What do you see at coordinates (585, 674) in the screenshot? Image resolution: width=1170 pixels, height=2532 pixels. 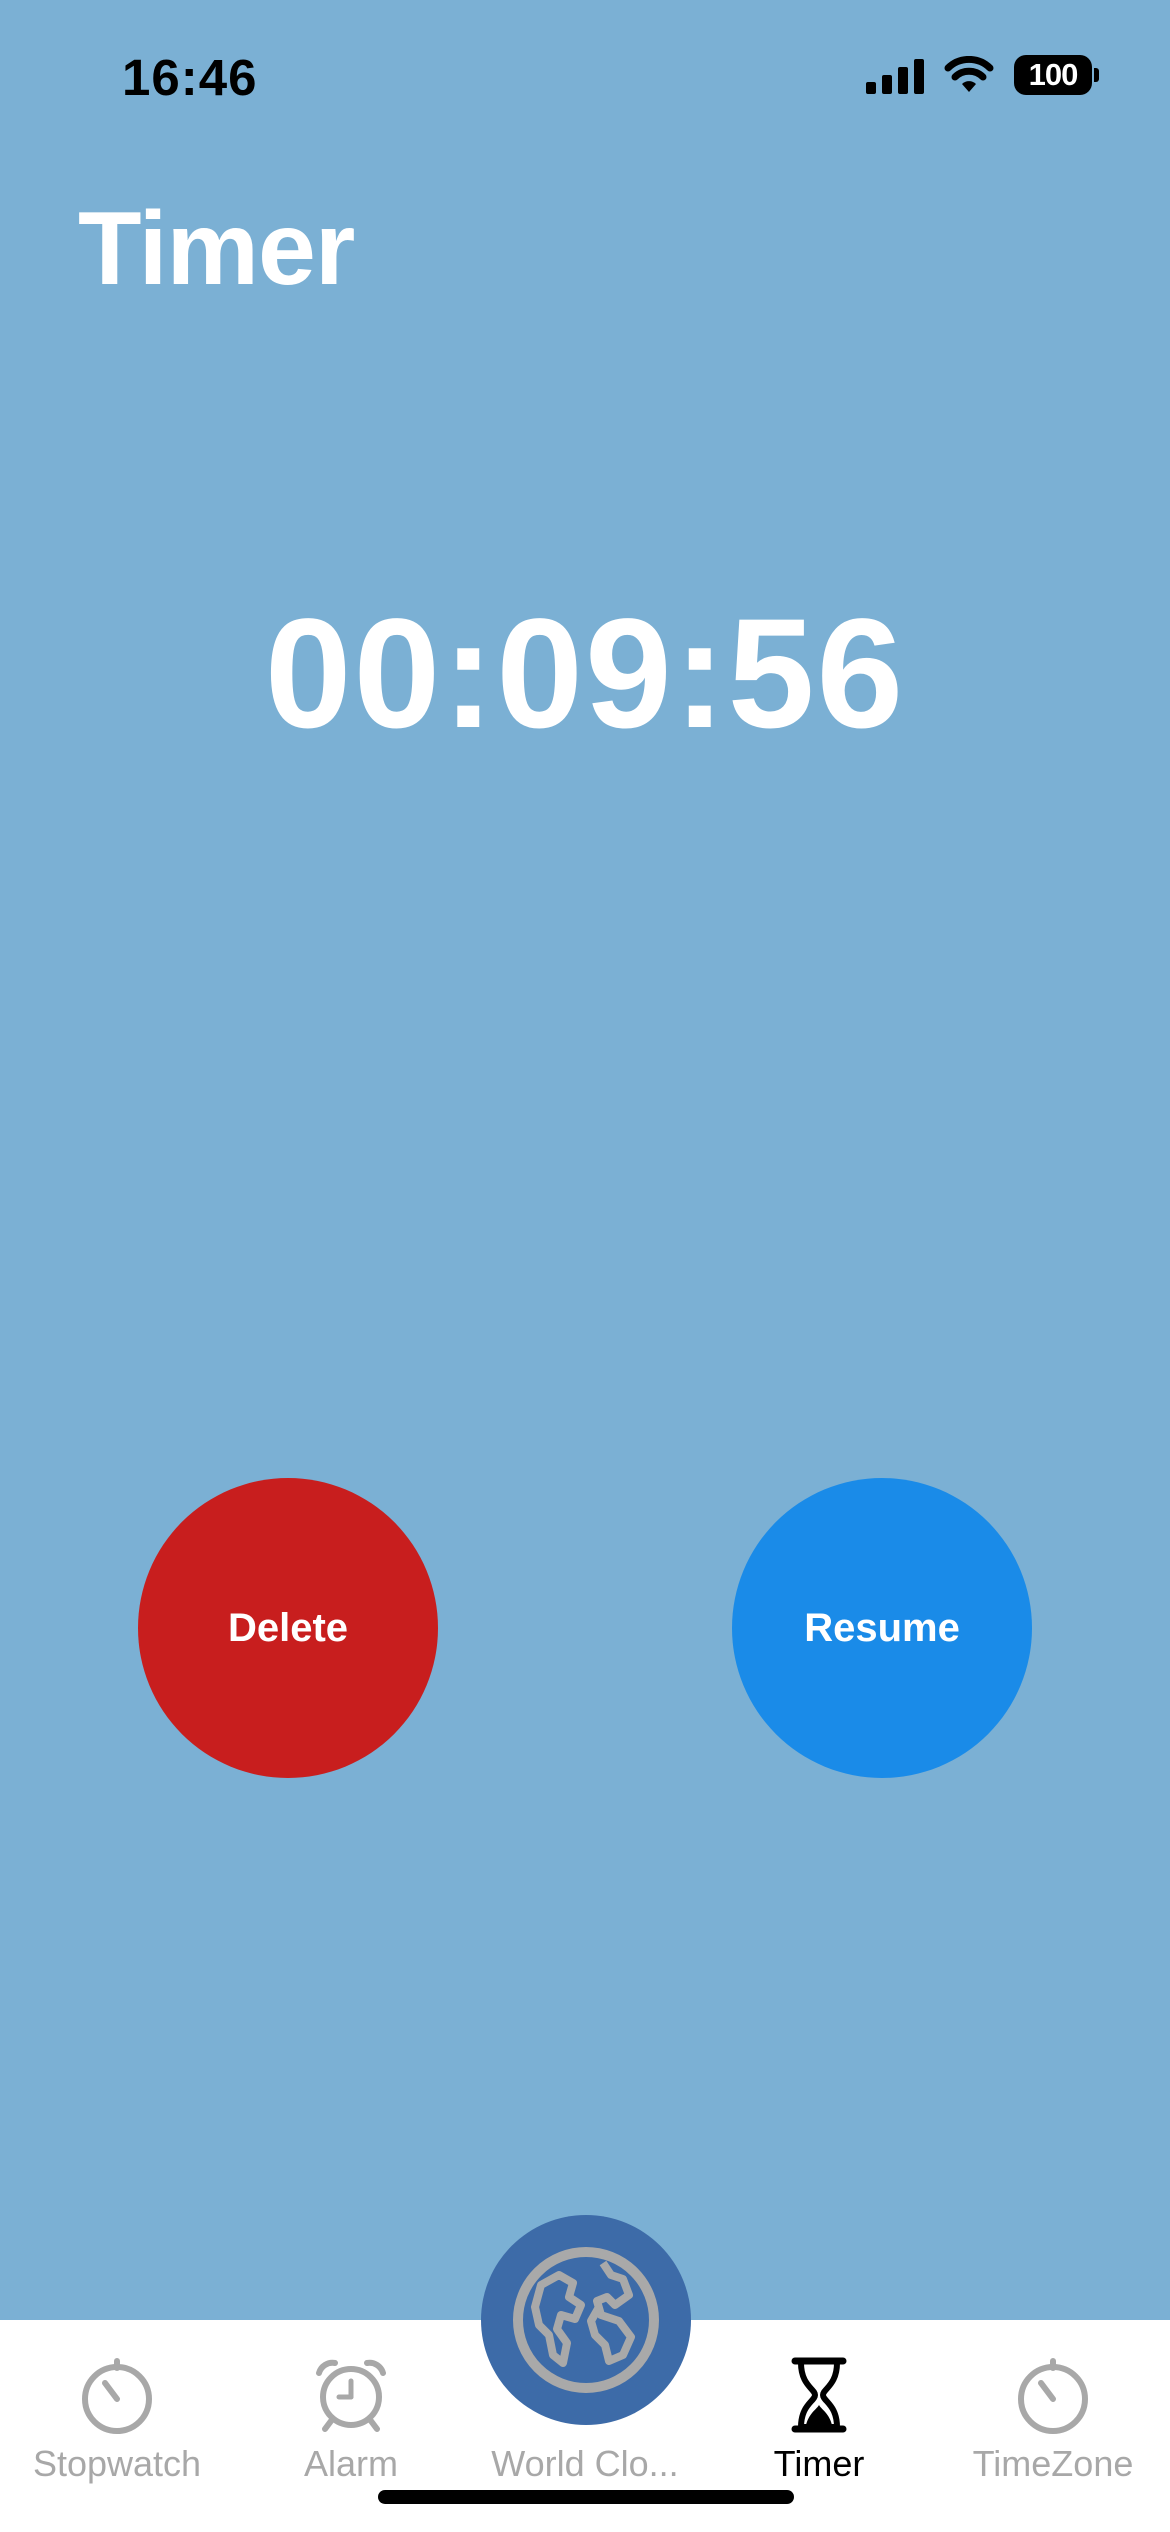 I see `timer-countdown: 00:09:56` at bounding box center [585, 674].